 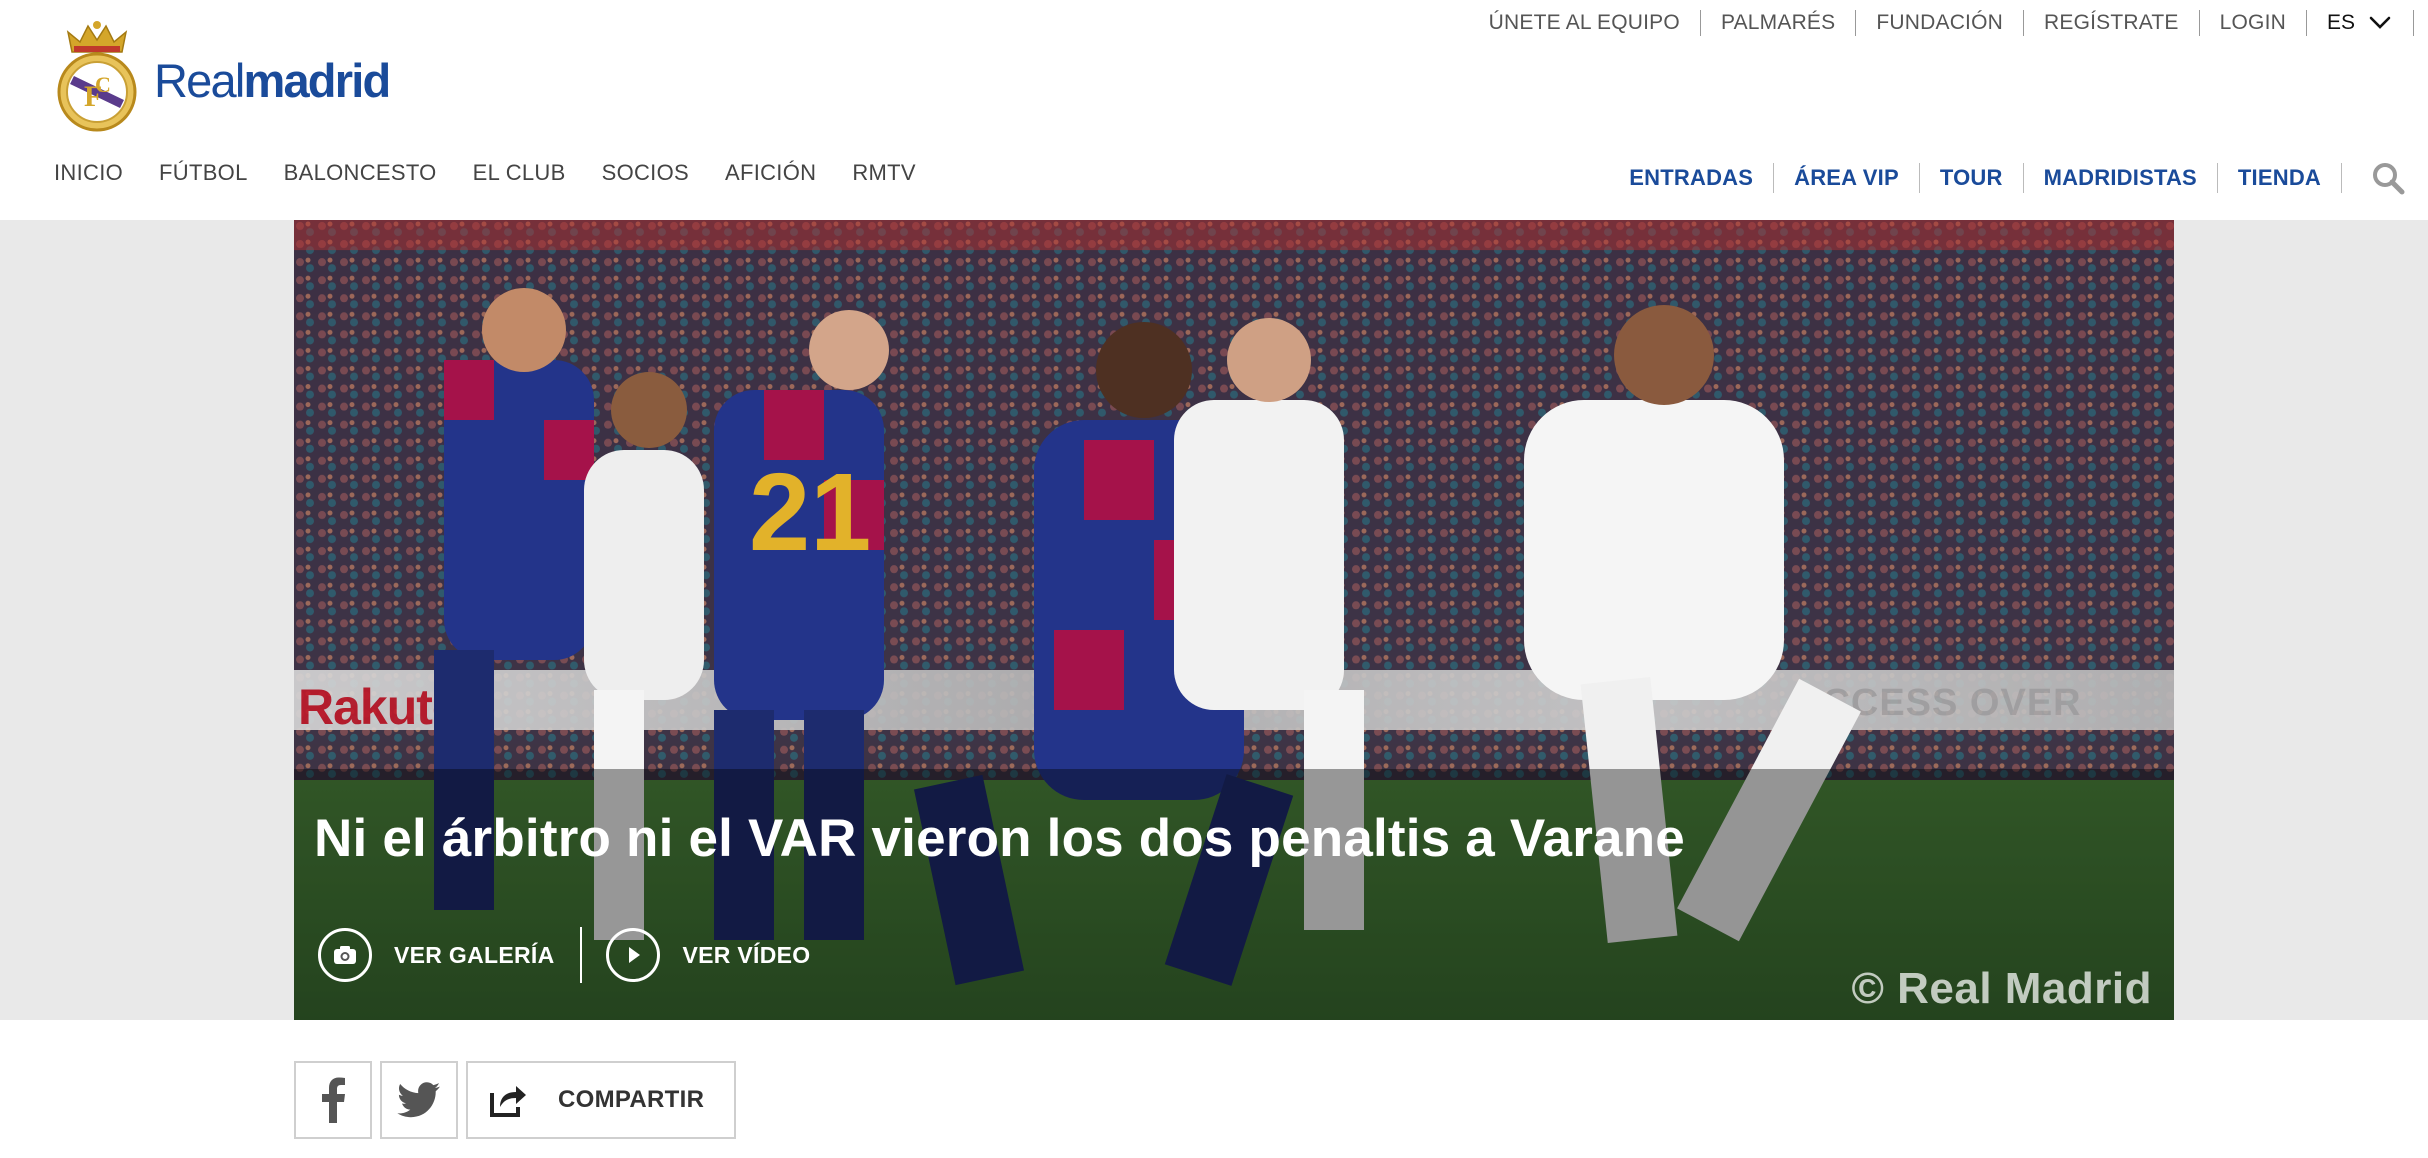 I want to click on real-madrid-logo: F C Realmadrid, so click(x=222, y=75).